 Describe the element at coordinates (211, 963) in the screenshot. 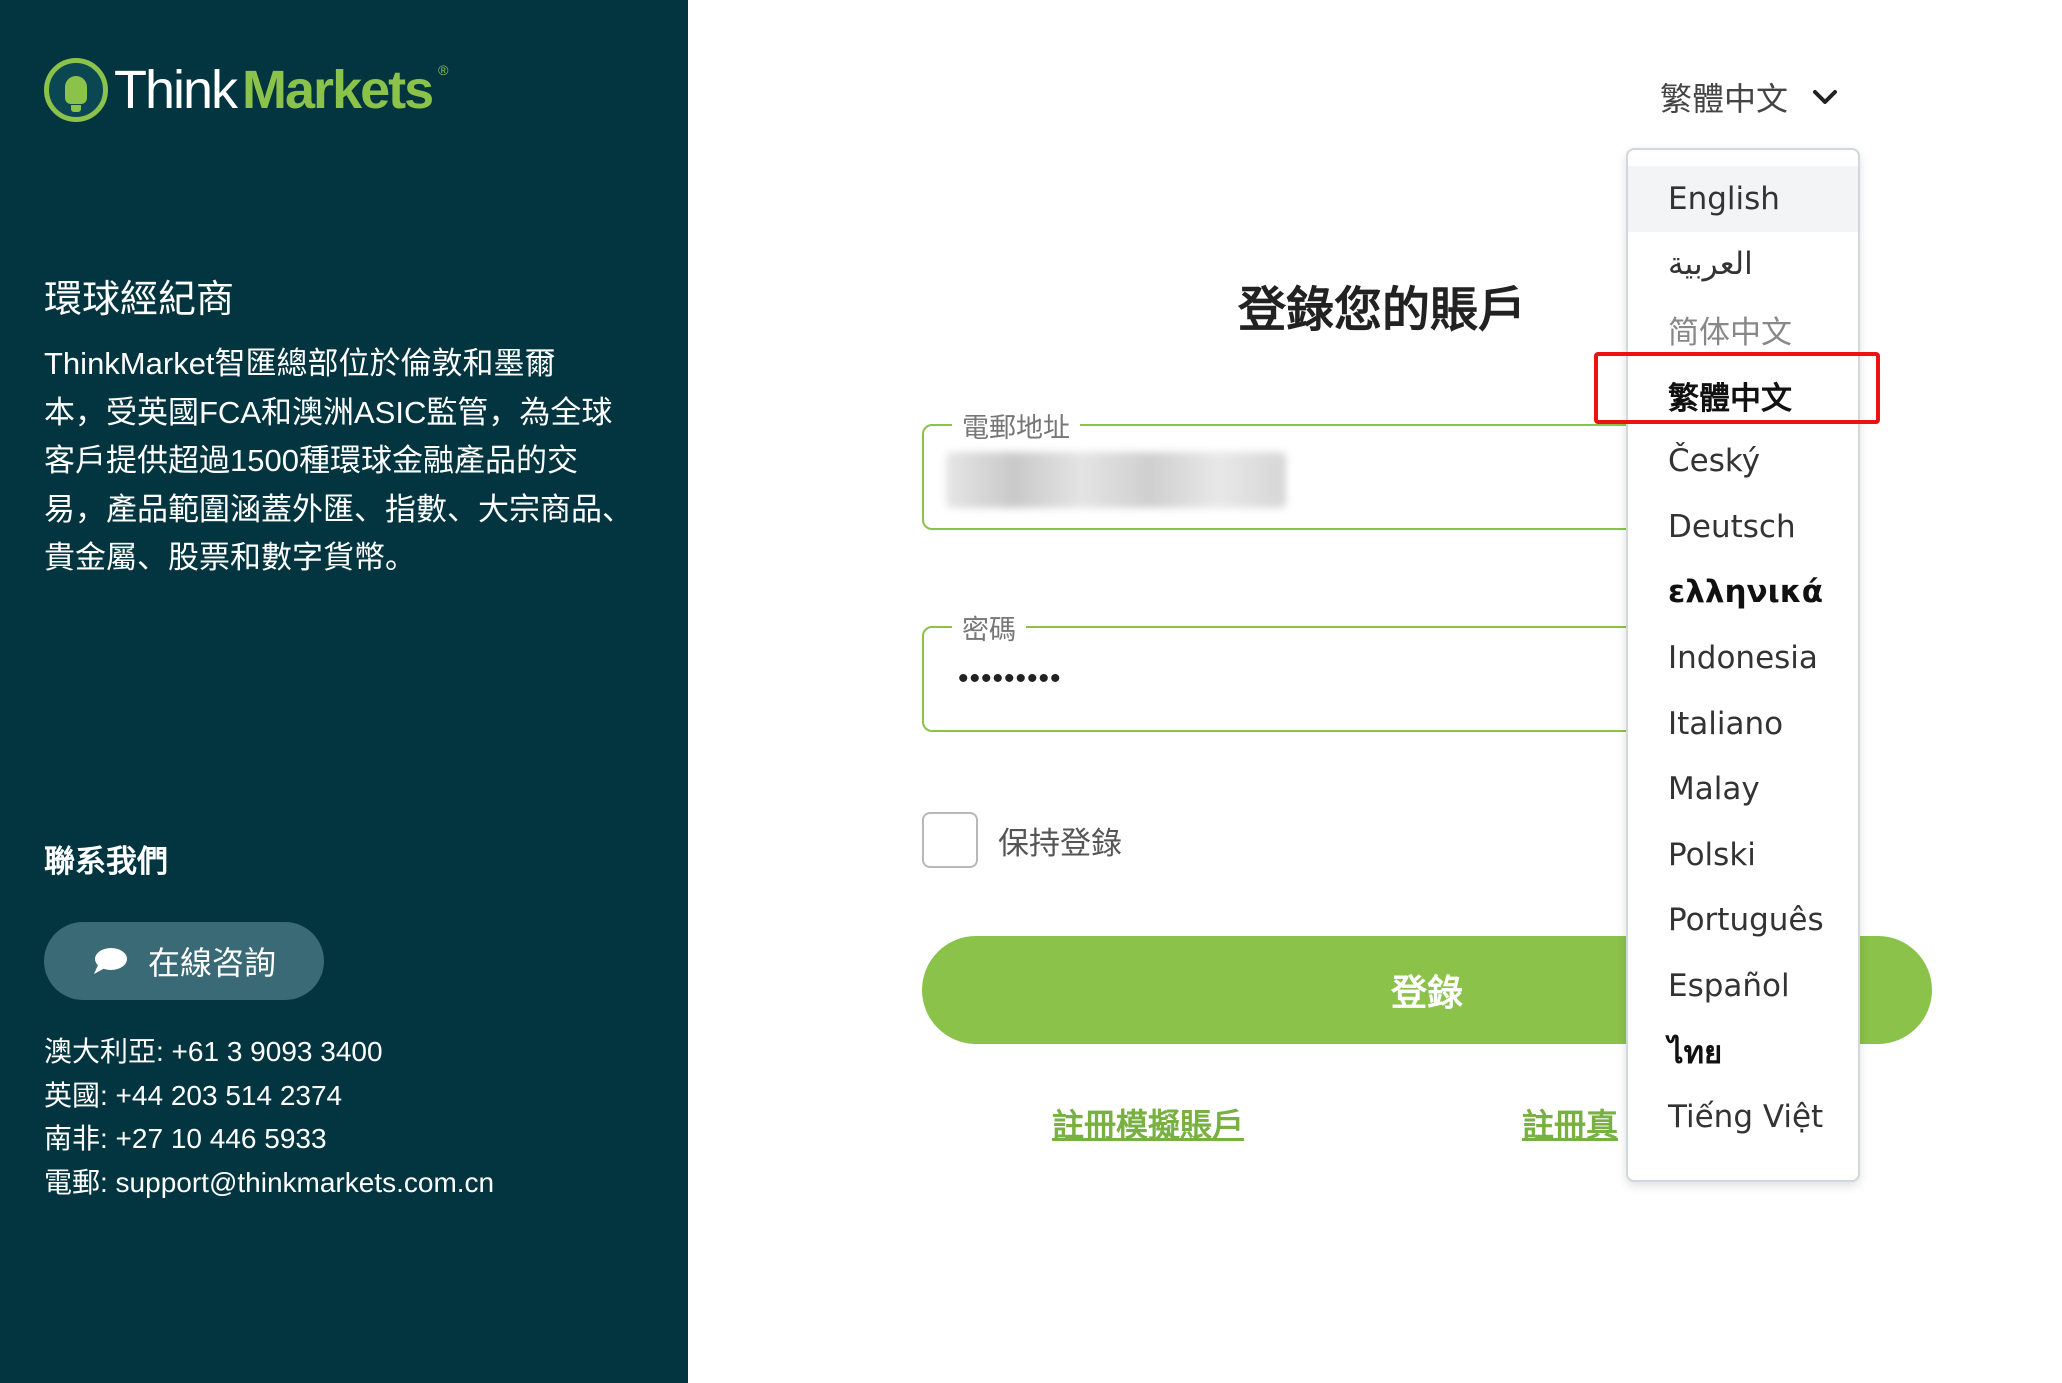

I see `live-chat-label: 在線咨詢` at that location.